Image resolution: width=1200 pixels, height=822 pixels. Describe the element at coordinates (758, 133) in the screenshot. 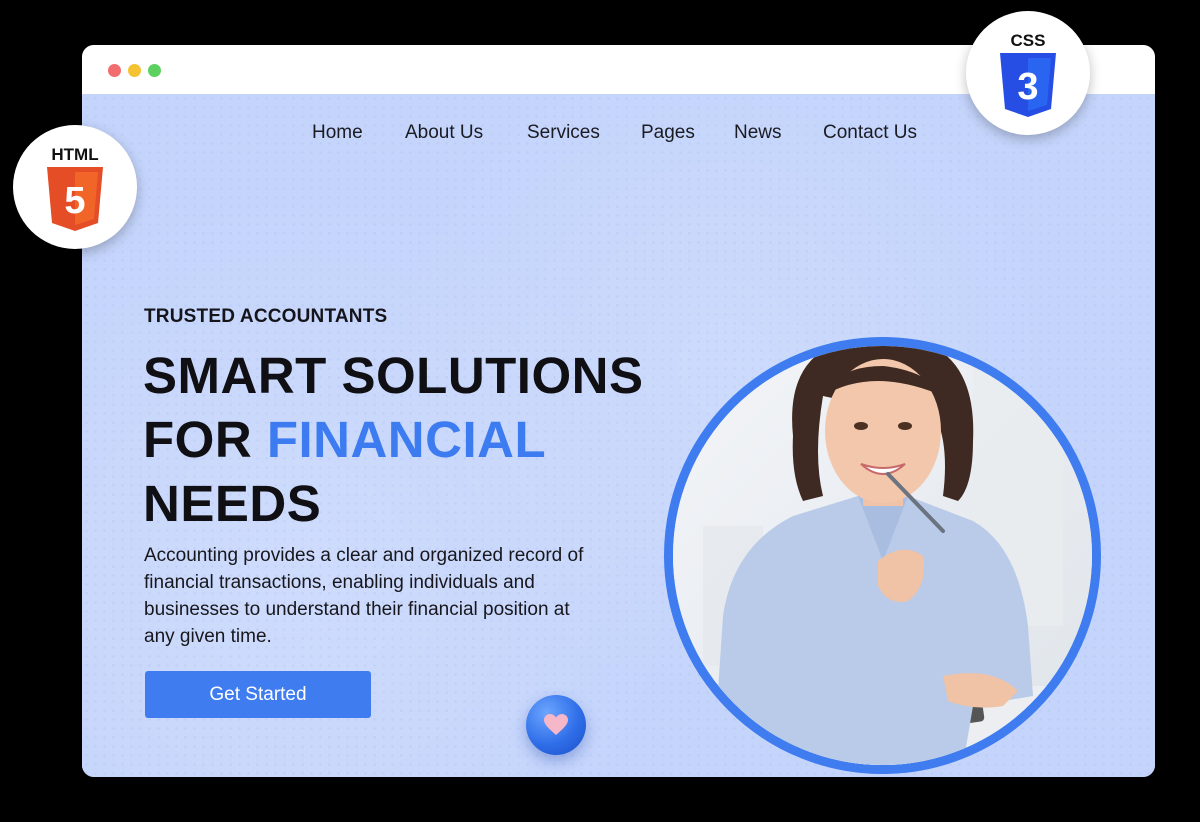

I see `nav-item-news: News` at that location.